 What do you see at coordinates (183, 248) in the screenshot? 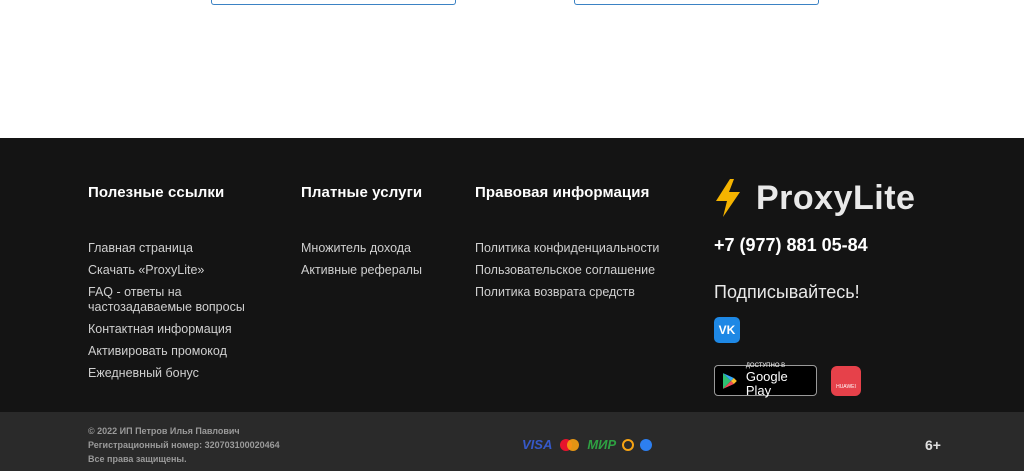
I see `link-home: Главная страница` at bounding box center [183, 248].